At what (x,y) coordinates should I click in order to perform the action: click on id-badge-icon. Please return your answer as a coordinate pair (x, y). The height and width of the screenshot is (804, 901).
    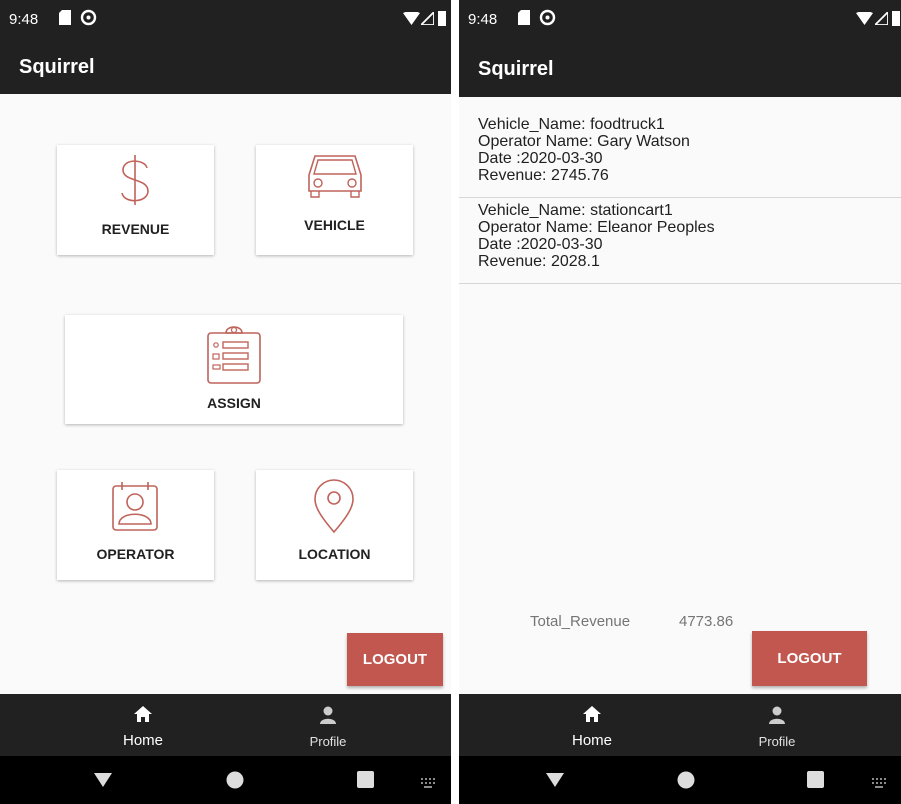
    Looking at the image, I should click on (135, 506).